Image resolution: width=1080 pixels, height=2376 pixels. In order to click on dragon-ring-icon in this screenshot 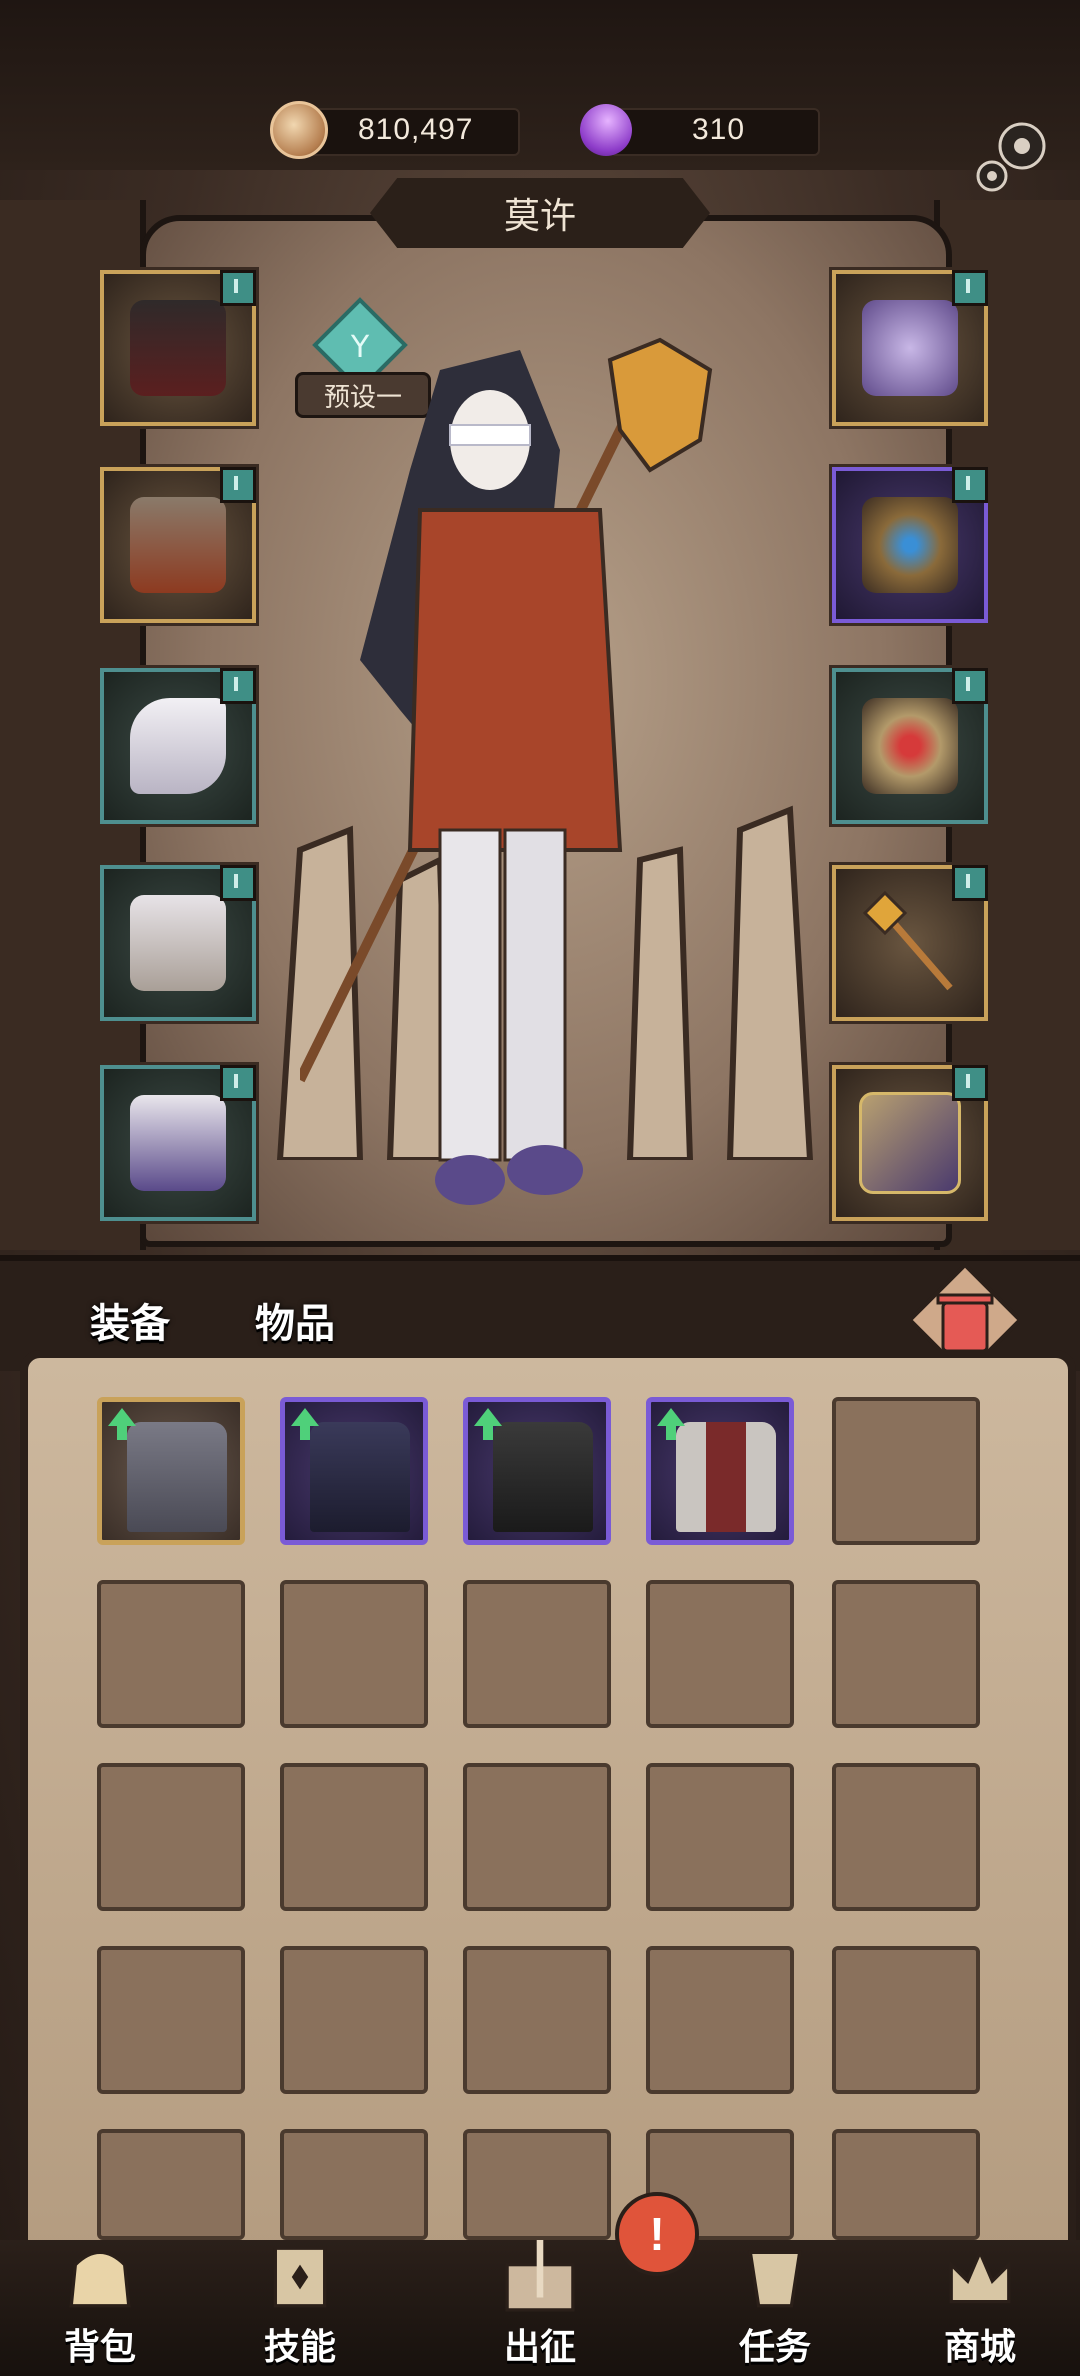, I will do `click(910, 545)`.